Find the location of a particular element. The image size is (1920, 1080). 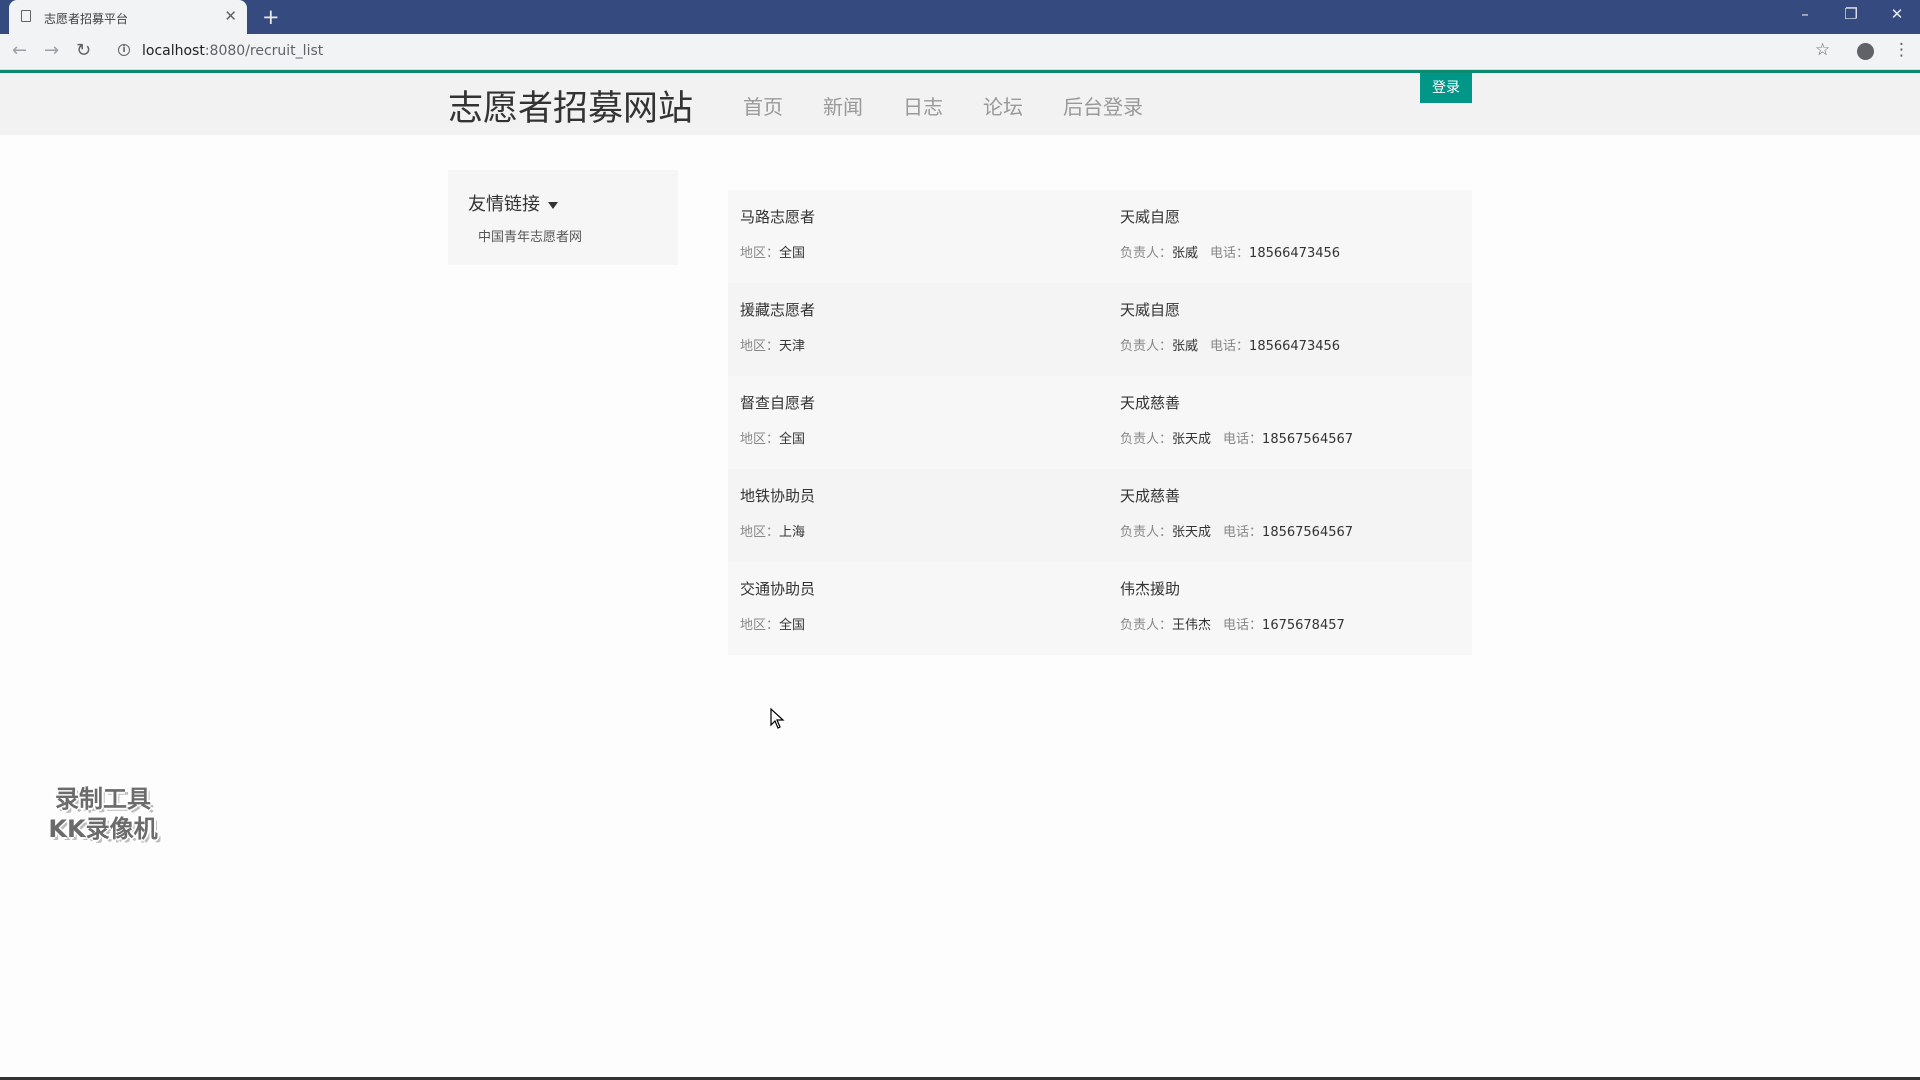

phone-value: 1675678457 is located at coordinates (1303, 625).